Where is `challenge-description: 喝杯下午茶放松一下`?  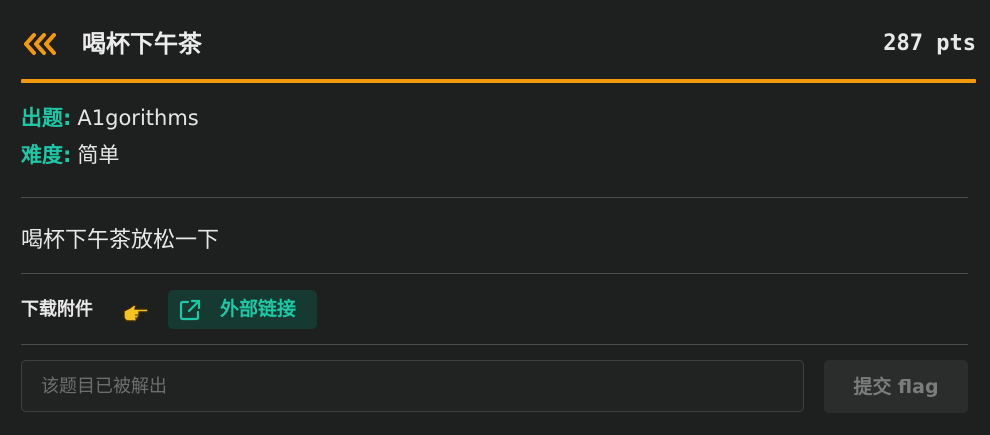 challenge-description: 喝杯下午茶放松一下 is located at coordinates (120, 240).